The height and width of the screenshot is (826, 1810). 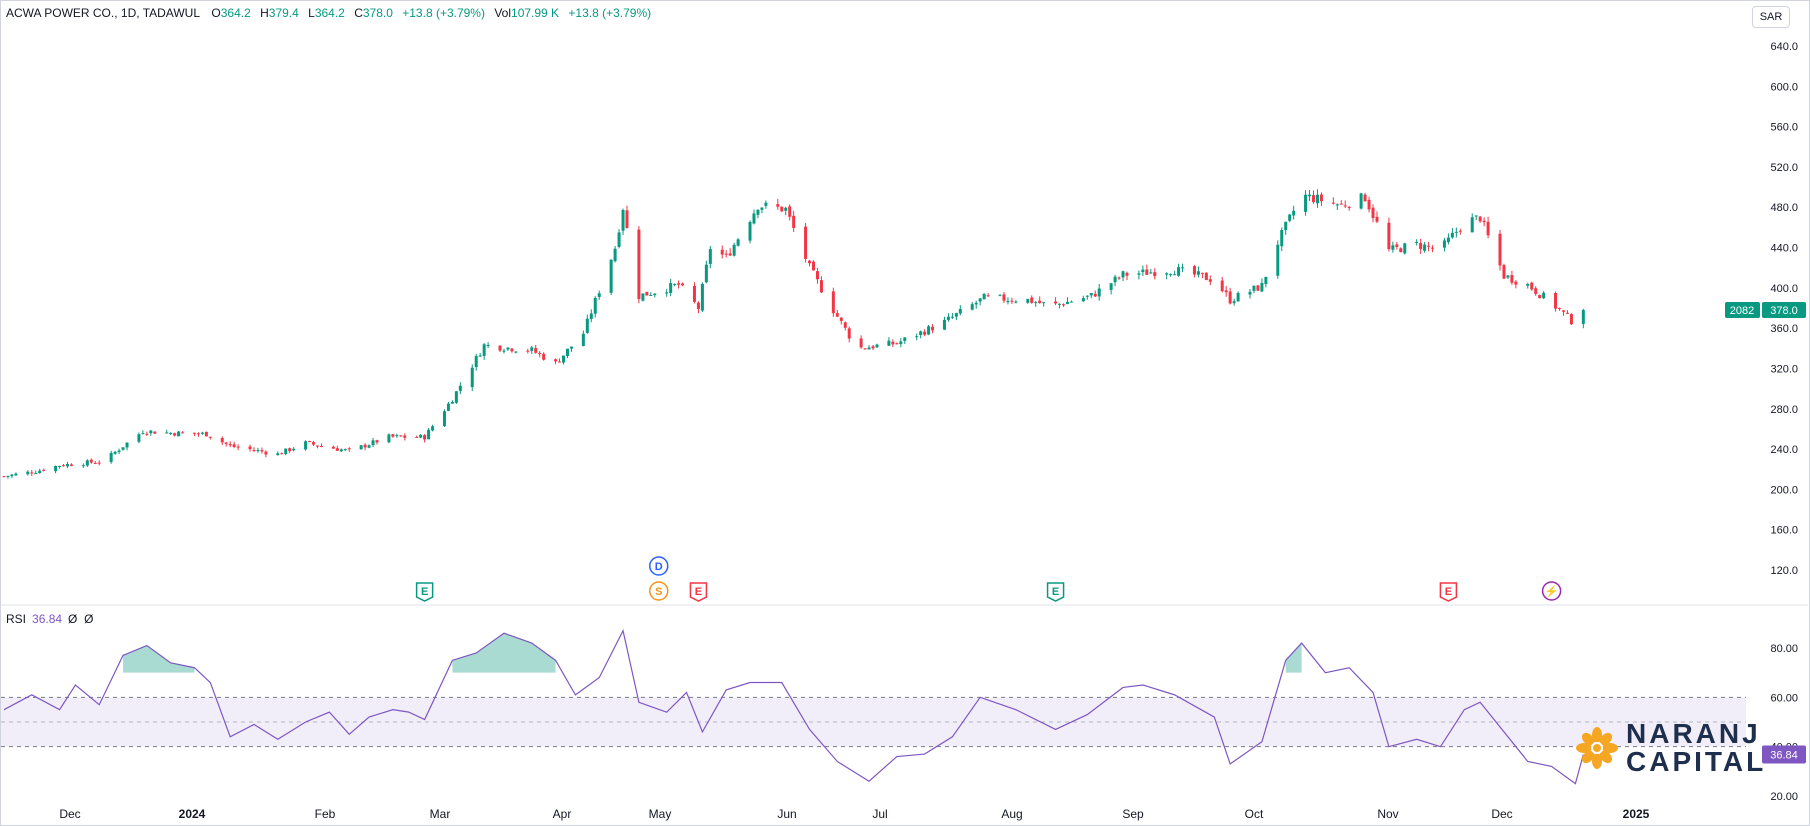 I want to click on low-value: 364.2, so click(x=329, y=13).